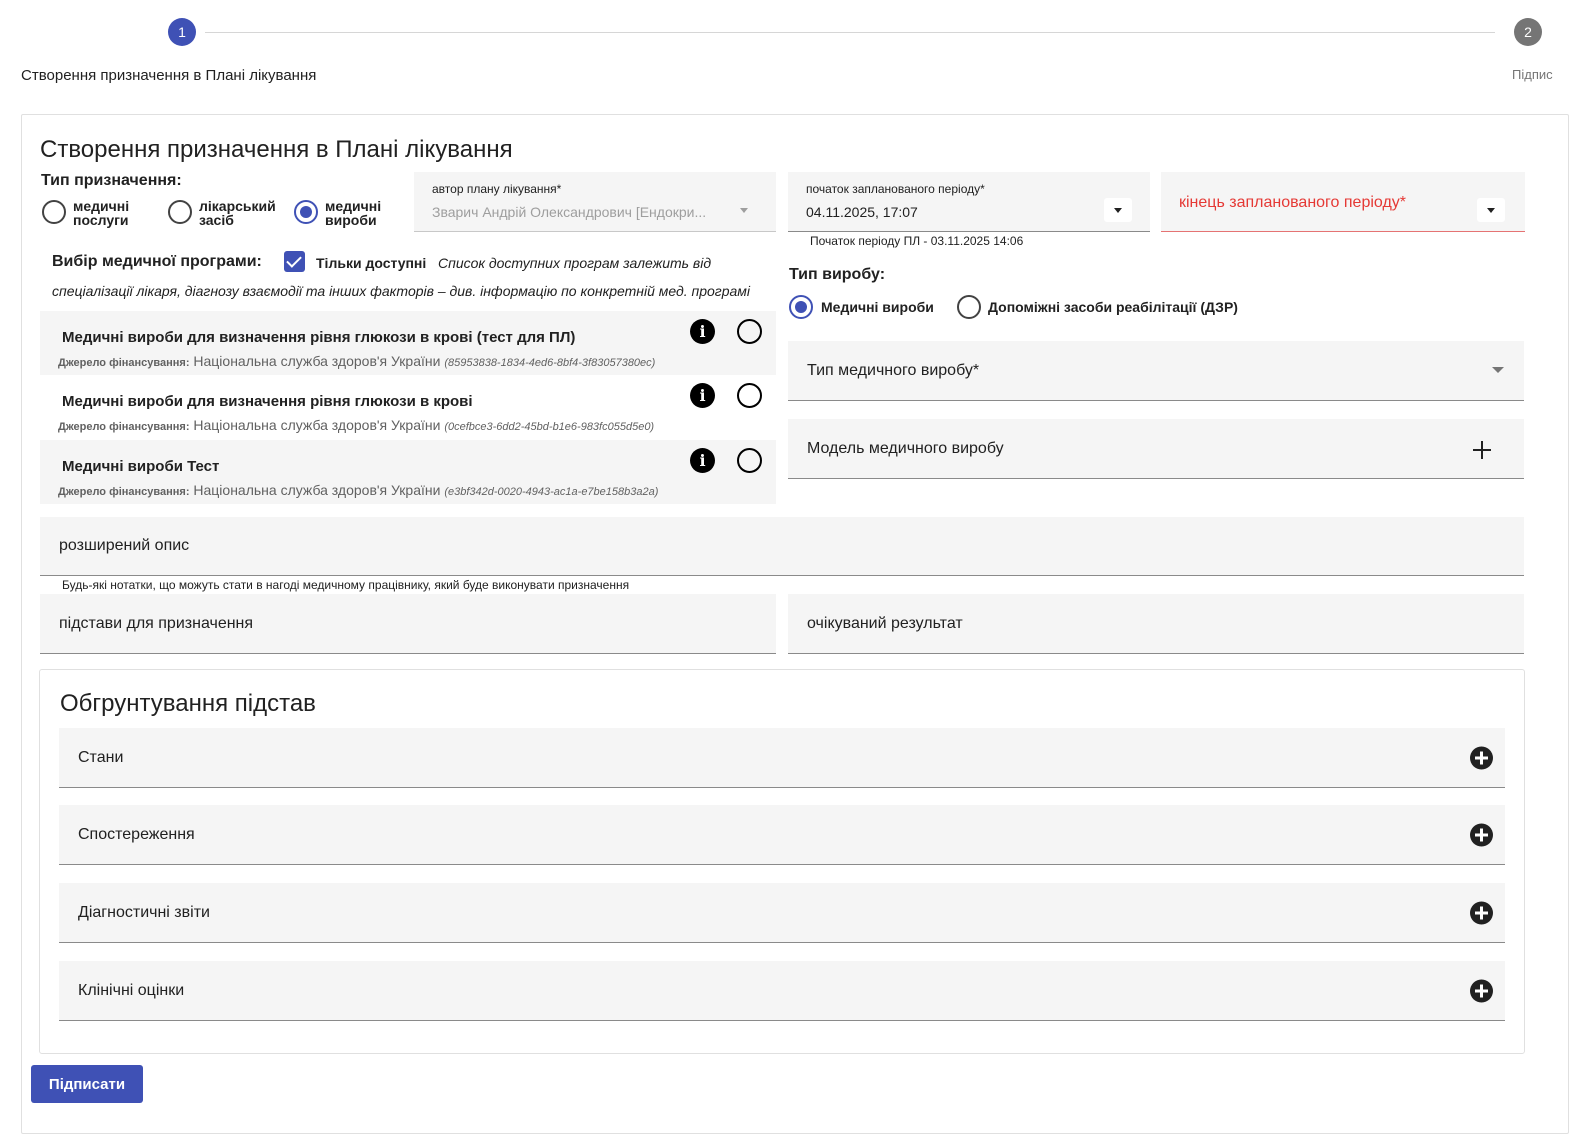 This screenshot has height=1141, width=1590. Describe the element at coordinates (144, 912) in the screenshot. I see `accordion-label: Діагностичні звіти` at that location.